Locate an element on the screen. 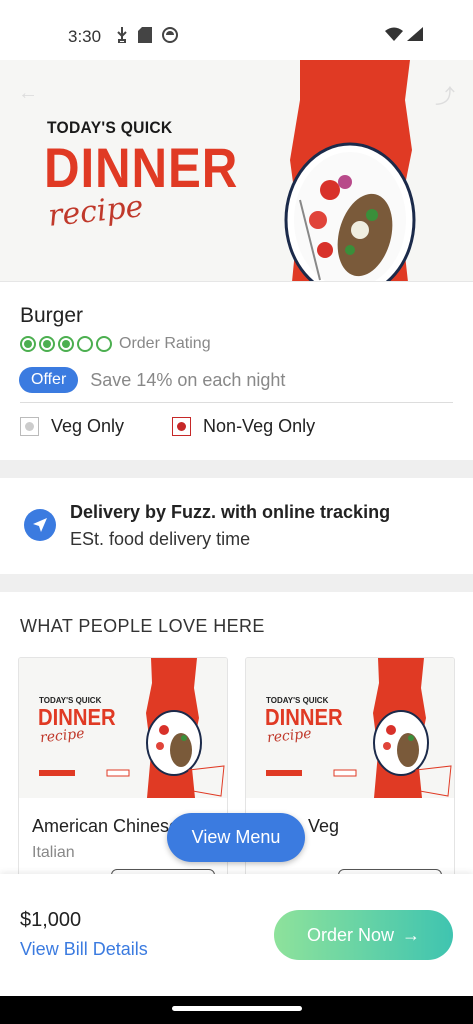 The image size is (473, 1024). card-title: Veg is located at coordinates (324, 826).